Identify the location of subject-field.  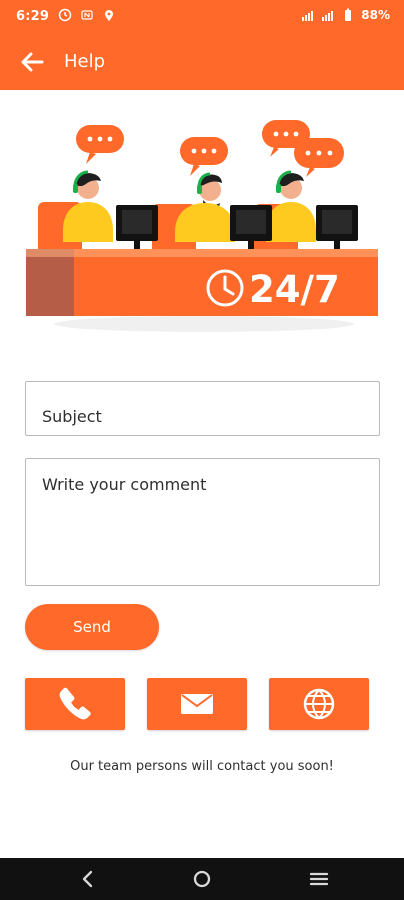
(202, 408).